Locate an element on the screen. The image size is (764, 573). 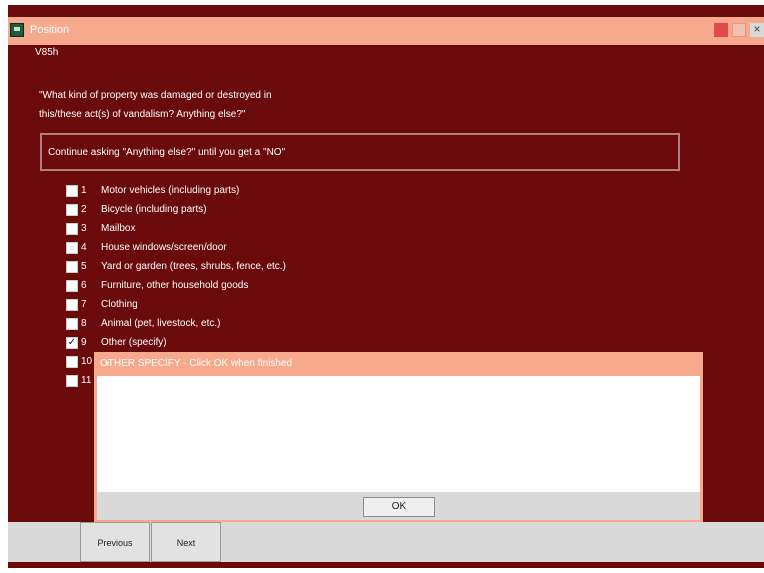
option-number: 2 is located at coordinates (84, 209).